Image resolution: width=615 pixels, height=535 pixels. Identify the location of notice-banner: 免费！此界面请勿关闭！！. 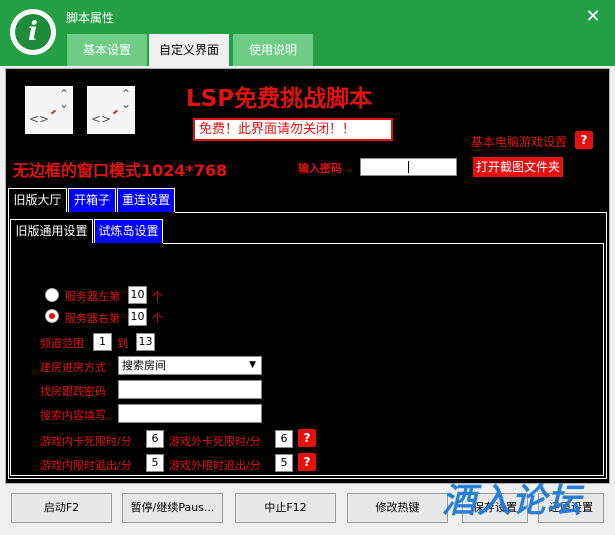
(293, 129).